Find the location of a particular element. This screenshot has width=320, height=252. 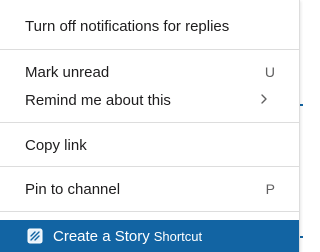

remind-me-label: Remind me about this is located at coordinates (98, 100).